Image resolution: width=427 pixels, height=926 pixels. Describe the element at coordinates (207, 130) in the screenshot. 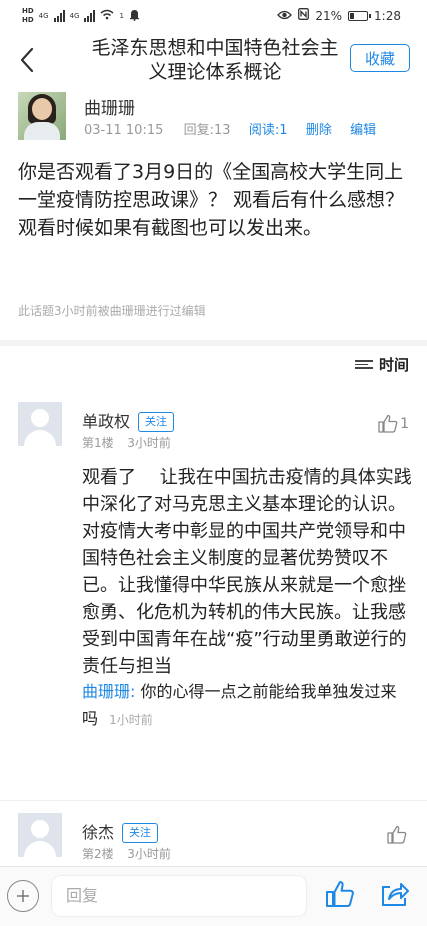

I see `reply-count: 回复:13` at that location.